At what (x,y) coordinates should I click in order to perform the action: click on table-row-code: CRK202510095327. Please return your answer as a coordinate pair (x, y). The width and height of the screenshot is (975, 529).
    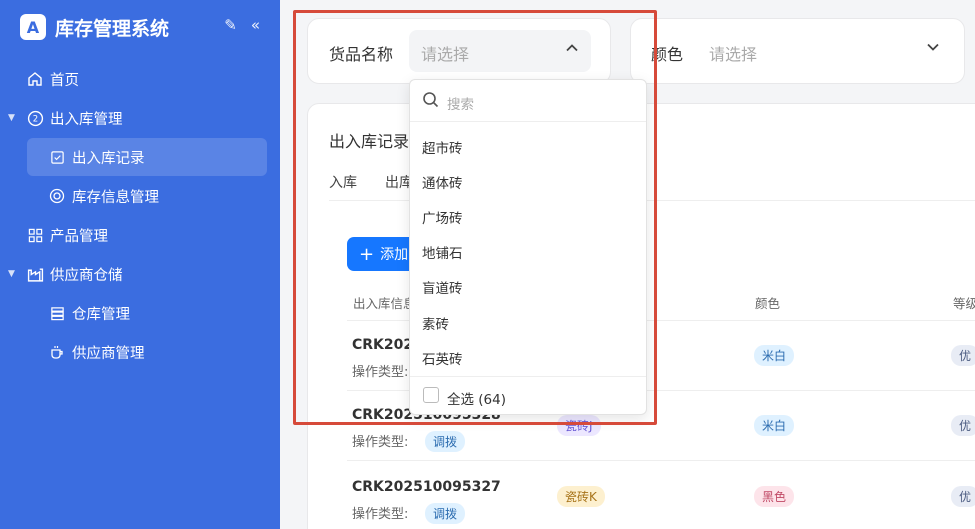
    Looking at the image, I should click on (426, 487).